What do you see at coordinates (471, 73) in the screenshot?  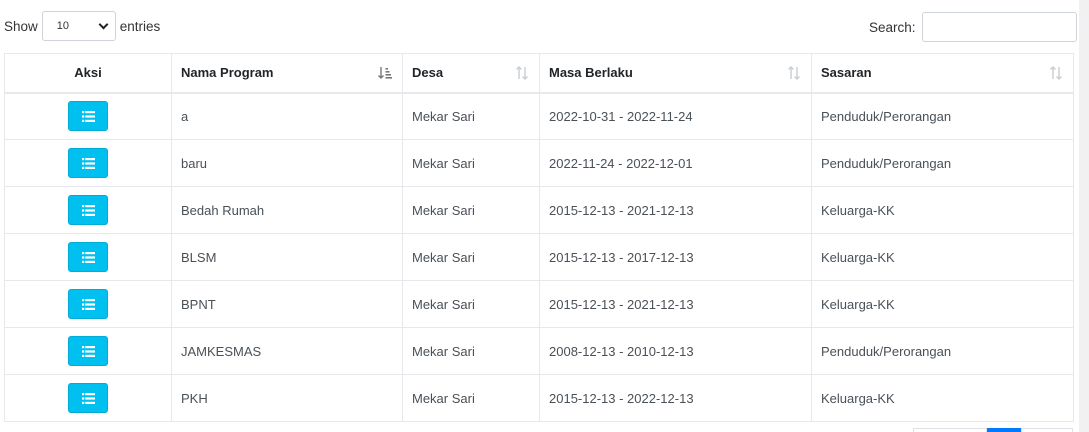 I see `column-header-desa: Desa` at bounding box center [471, 73].